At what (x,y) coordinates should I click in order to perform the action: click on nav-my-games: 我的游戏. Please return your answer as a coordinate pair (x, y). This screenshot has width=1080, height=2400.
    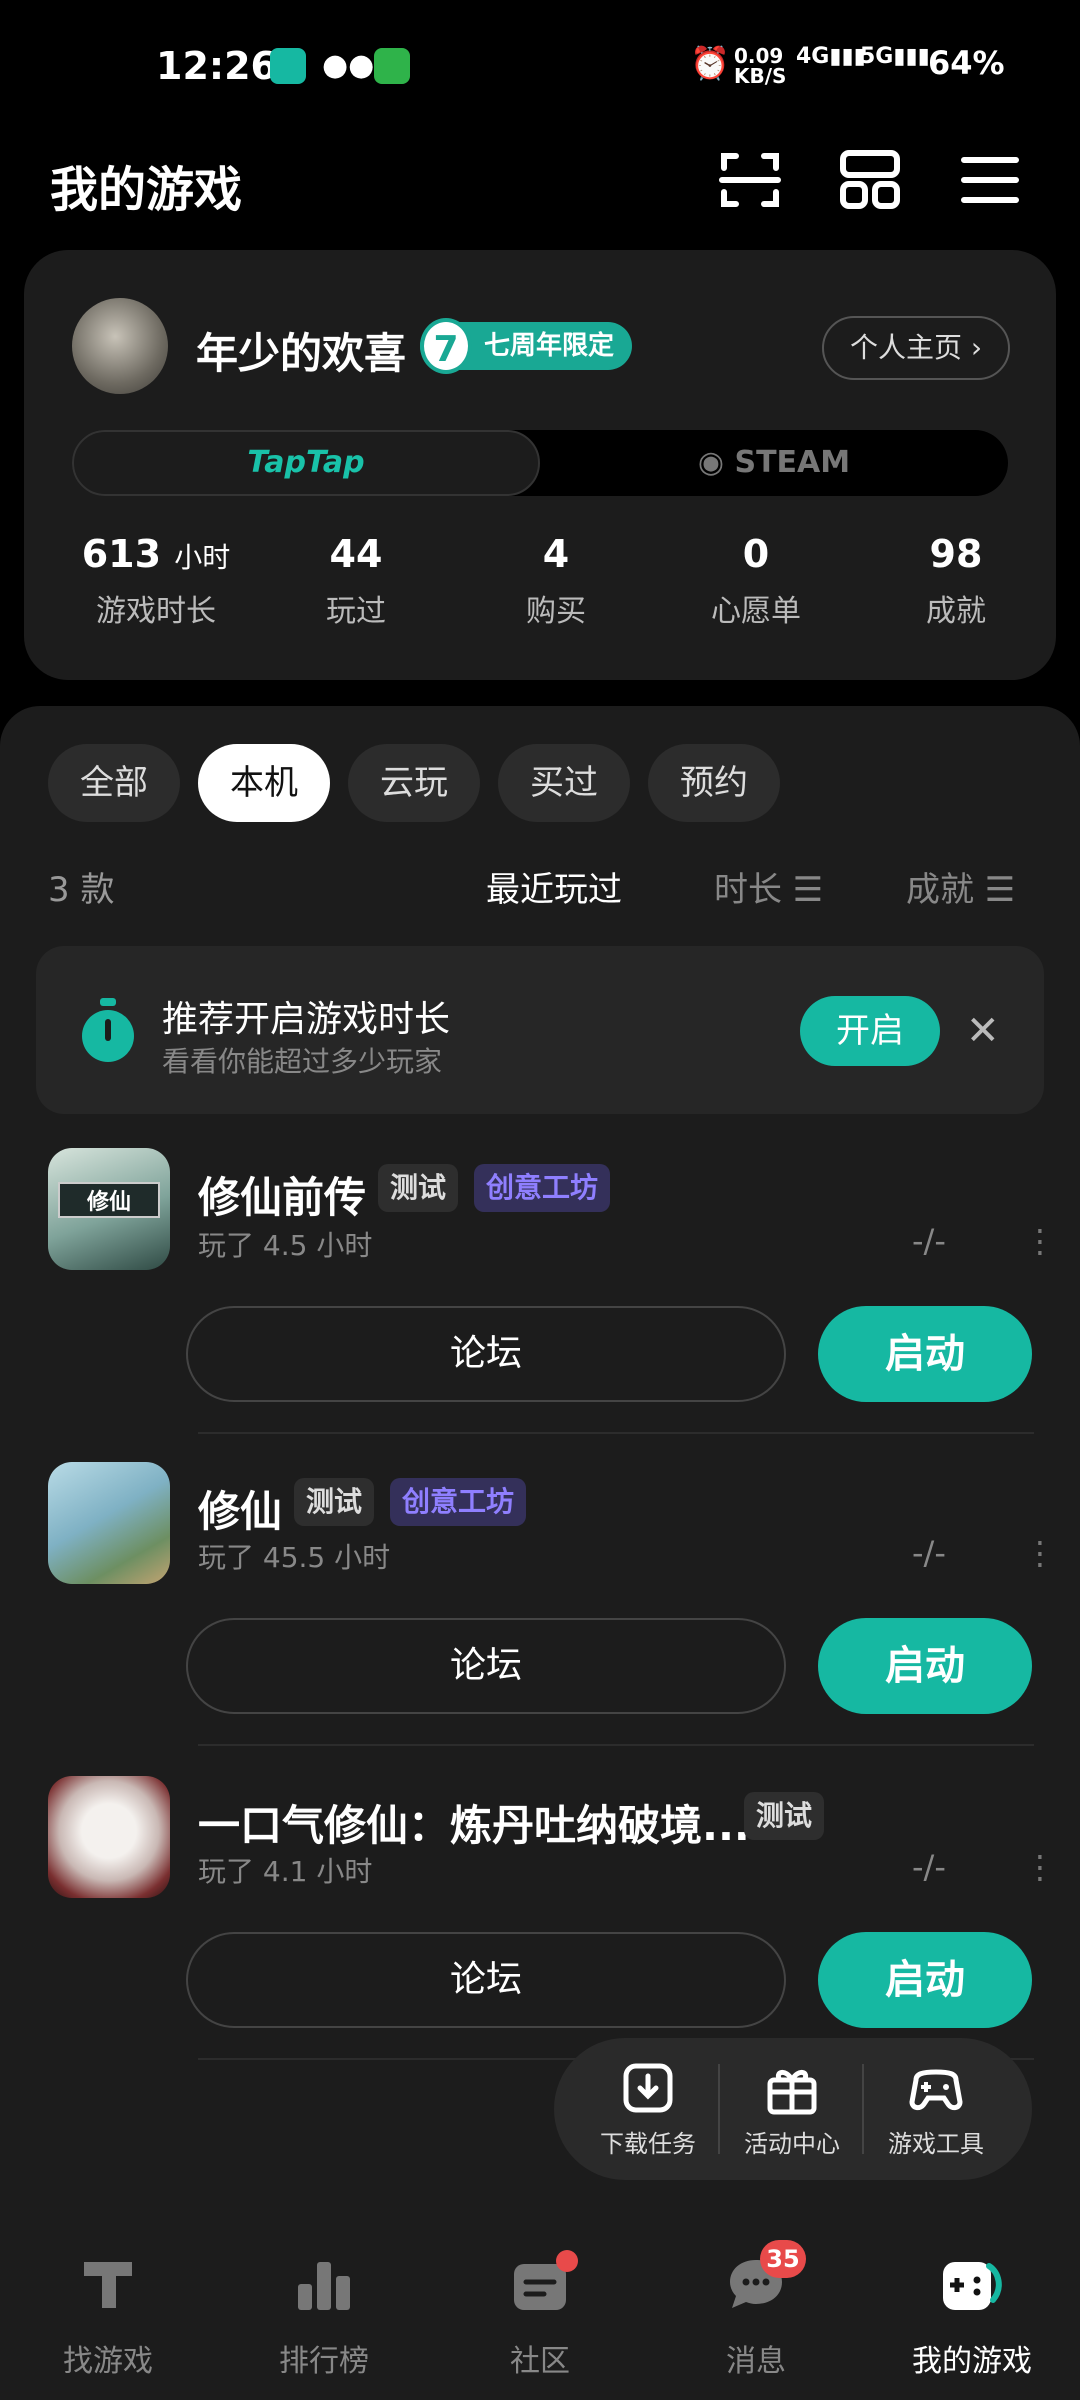
    Looking at the image, I should click on (972, 2317).